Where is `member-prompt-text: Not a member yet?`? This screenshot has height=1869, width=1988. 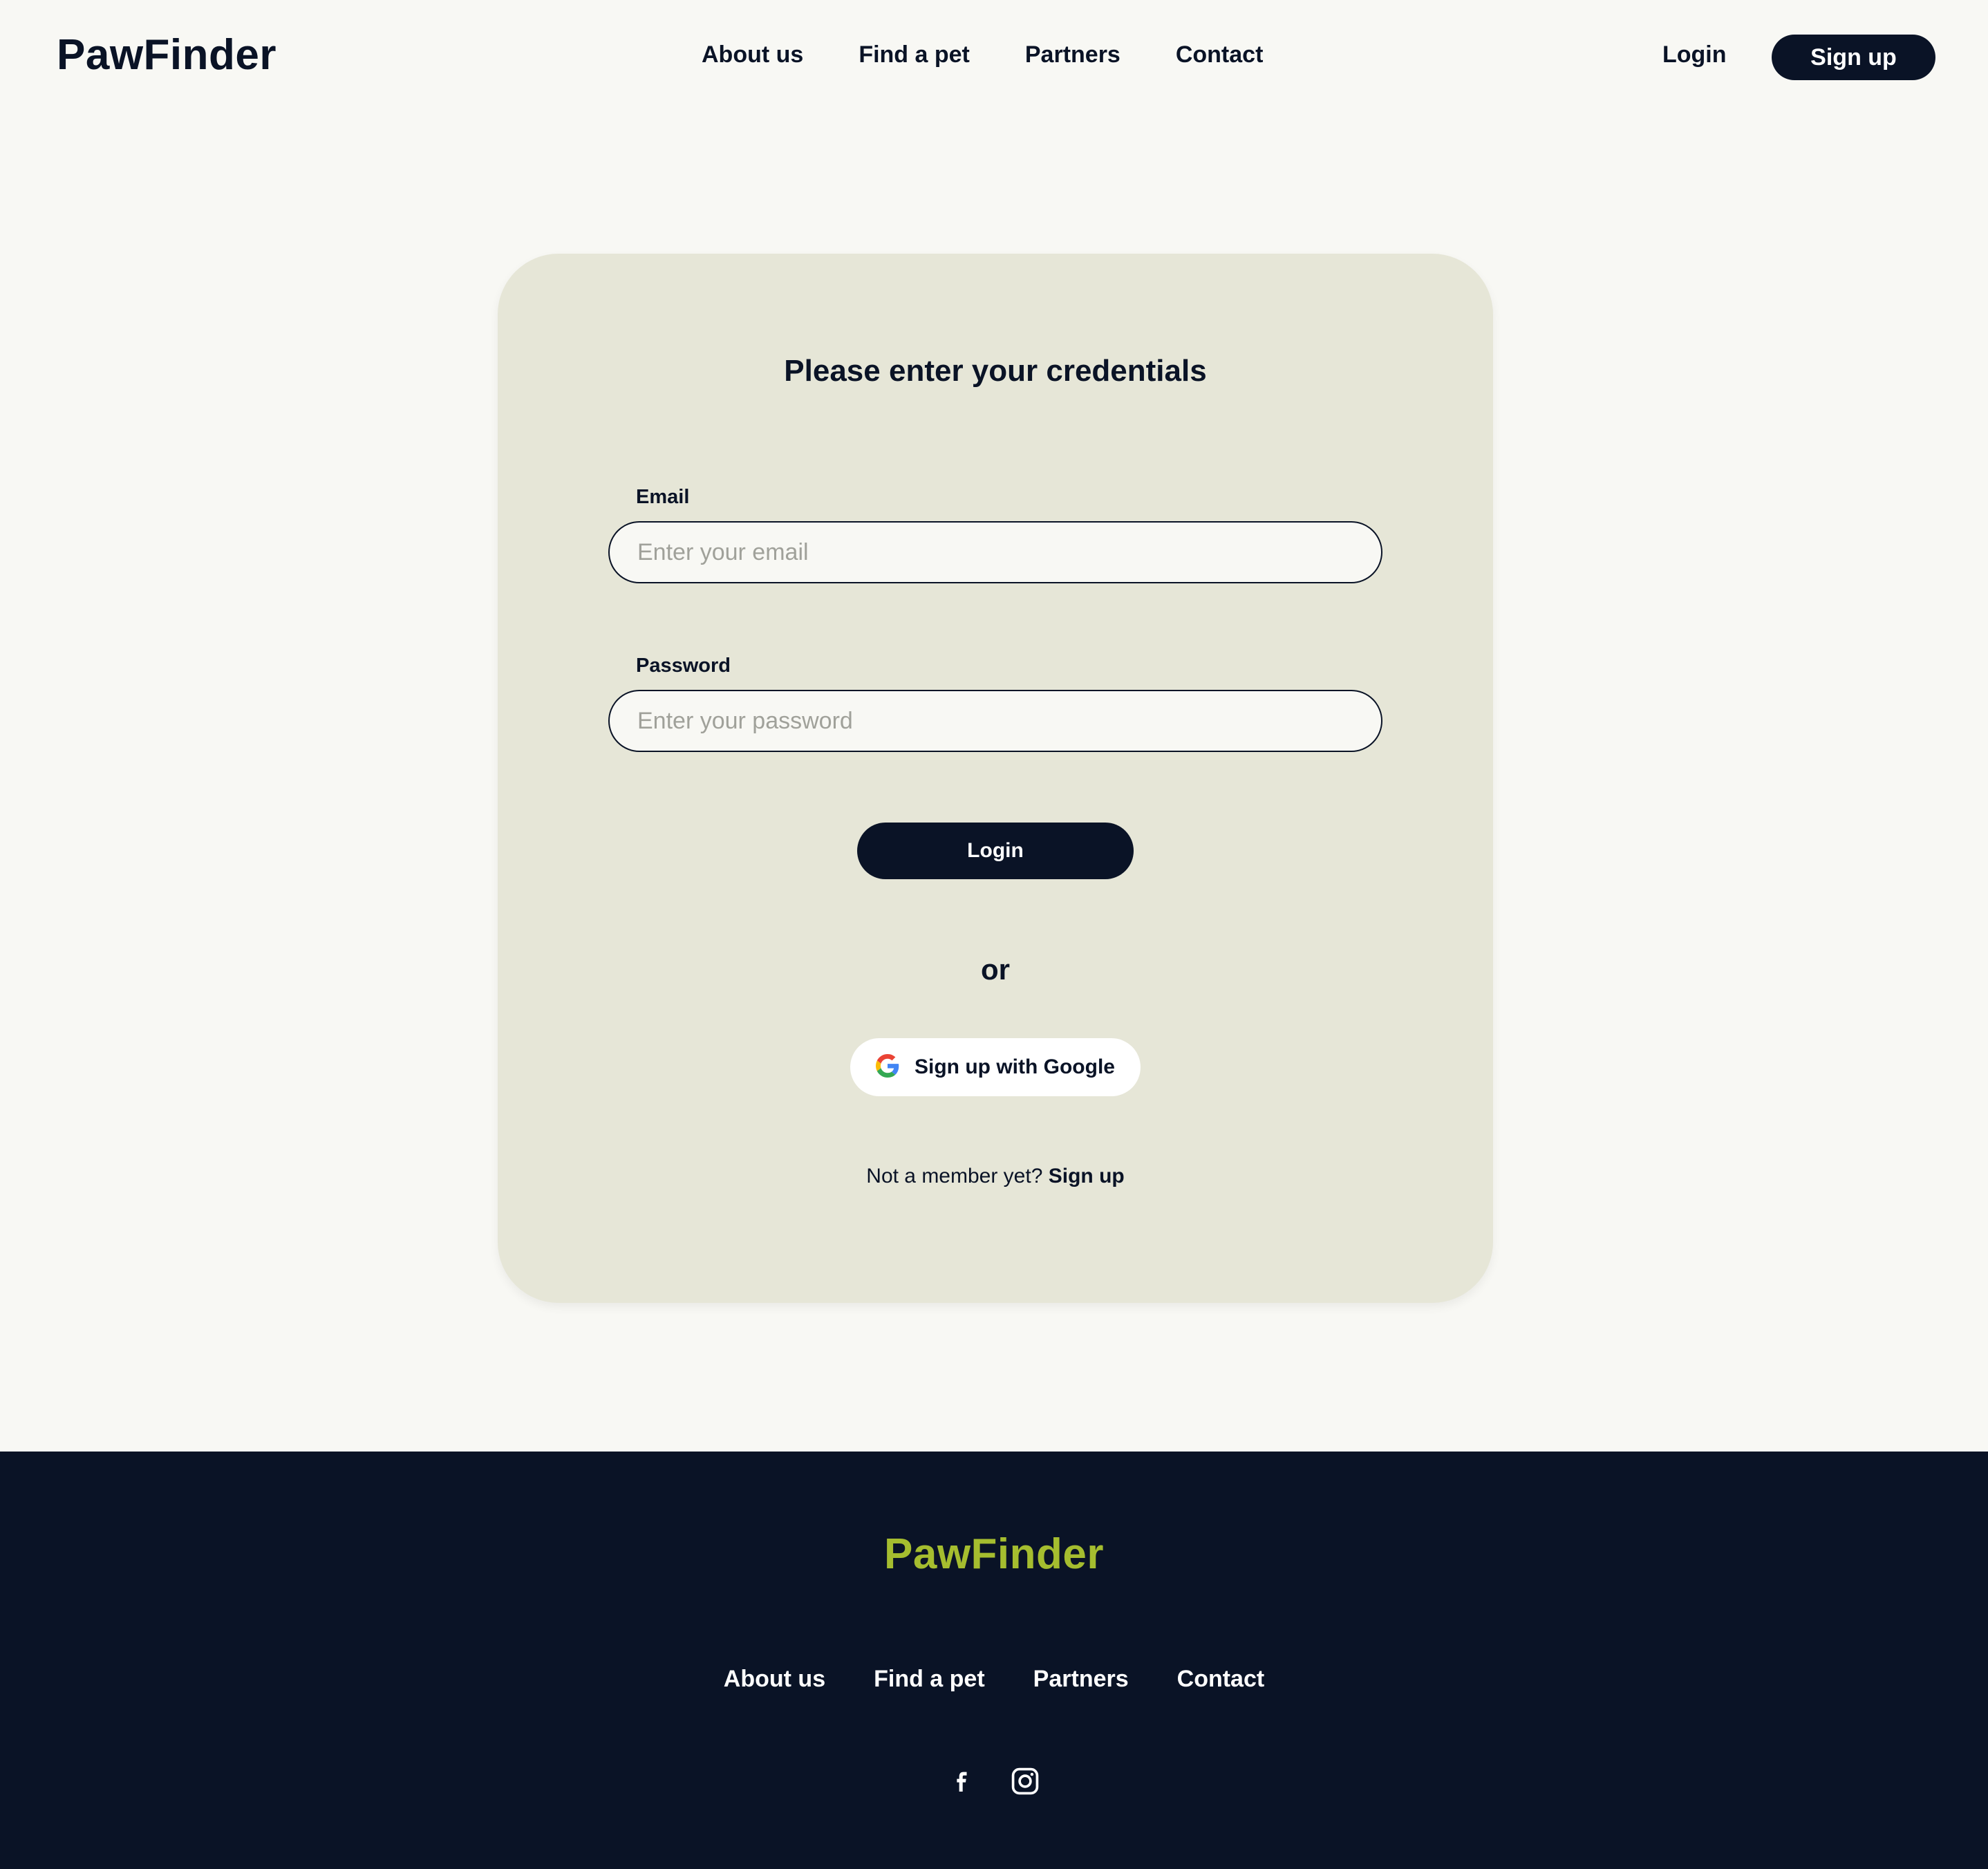
member-prompt-text: Not a member yet? is located at coordinates (954, 1176).